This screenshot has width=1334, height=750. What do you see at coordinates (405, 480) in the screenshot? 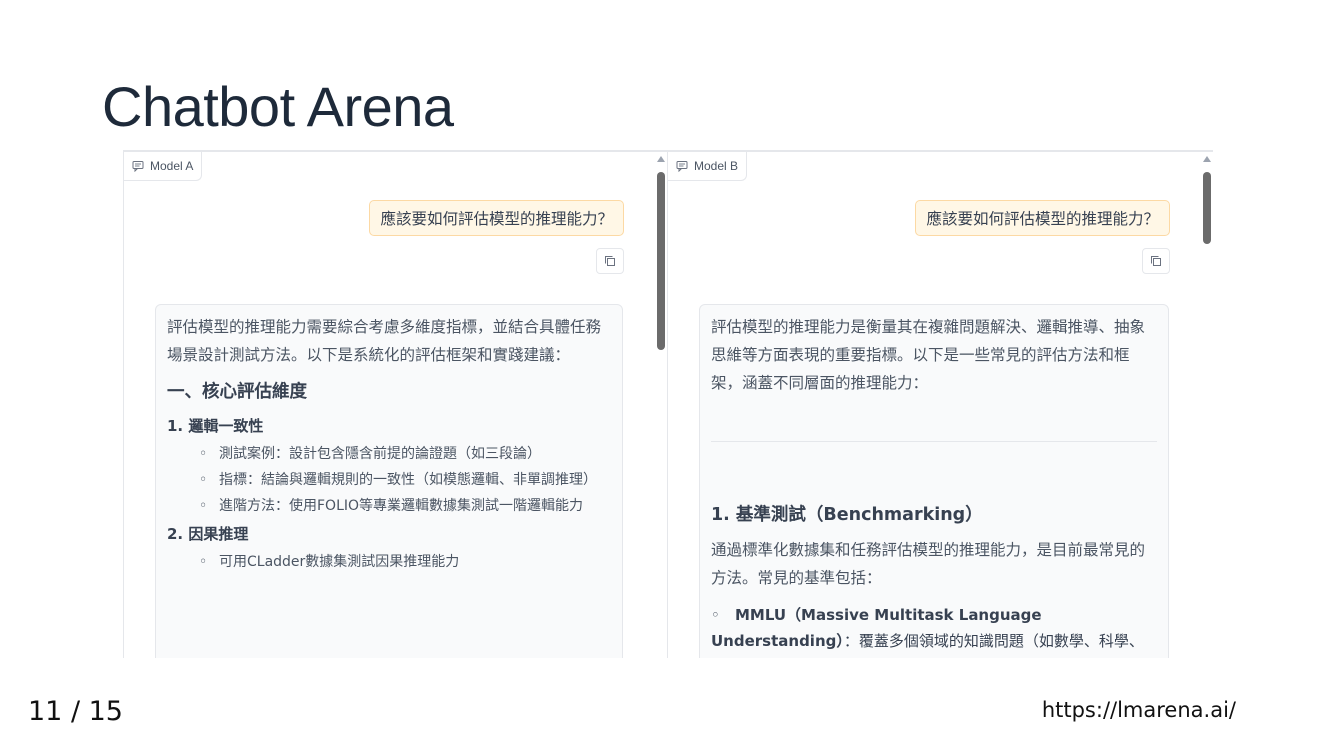
I see `sub-list-item: 指標：結論與邏輯規則的一致性（如模態邏輯、非單調推理）` at bounding box center [405, 480].